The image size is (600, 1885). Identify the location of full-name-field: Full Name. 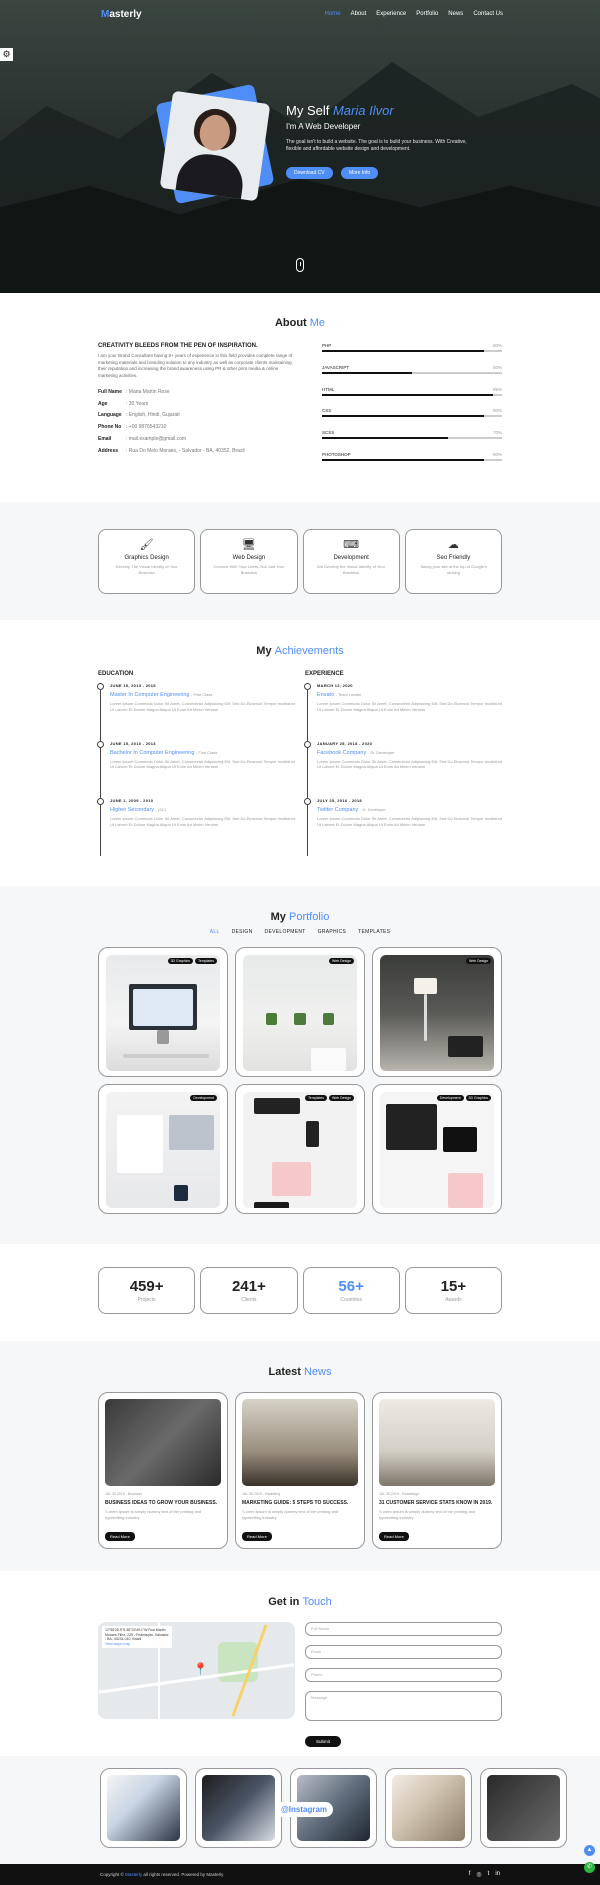
(403, 1629).